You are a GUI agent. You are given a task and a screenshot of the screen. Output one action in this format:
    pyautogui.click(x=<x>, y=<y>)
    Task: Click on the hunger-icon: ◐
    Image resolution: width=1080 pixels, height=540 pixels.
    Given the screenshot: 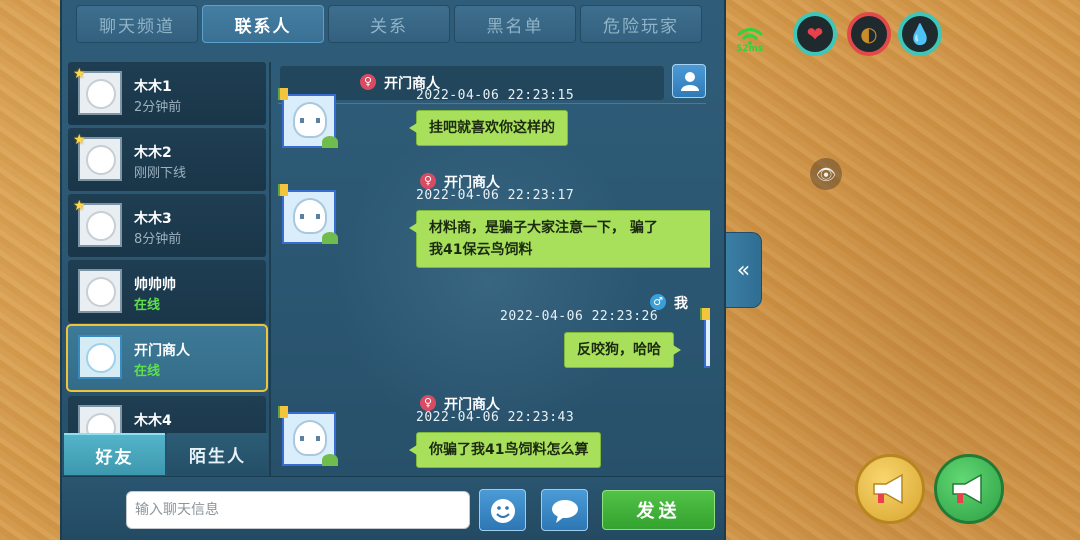 What is the action you would take?
    pyautogui.click(x=869, y=34)
    